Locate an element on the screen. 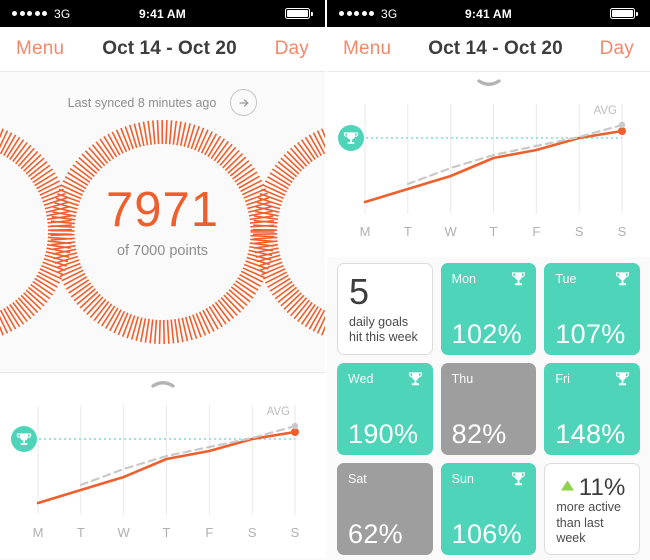  arrow-right-icon is located at coordinates (244, 102).